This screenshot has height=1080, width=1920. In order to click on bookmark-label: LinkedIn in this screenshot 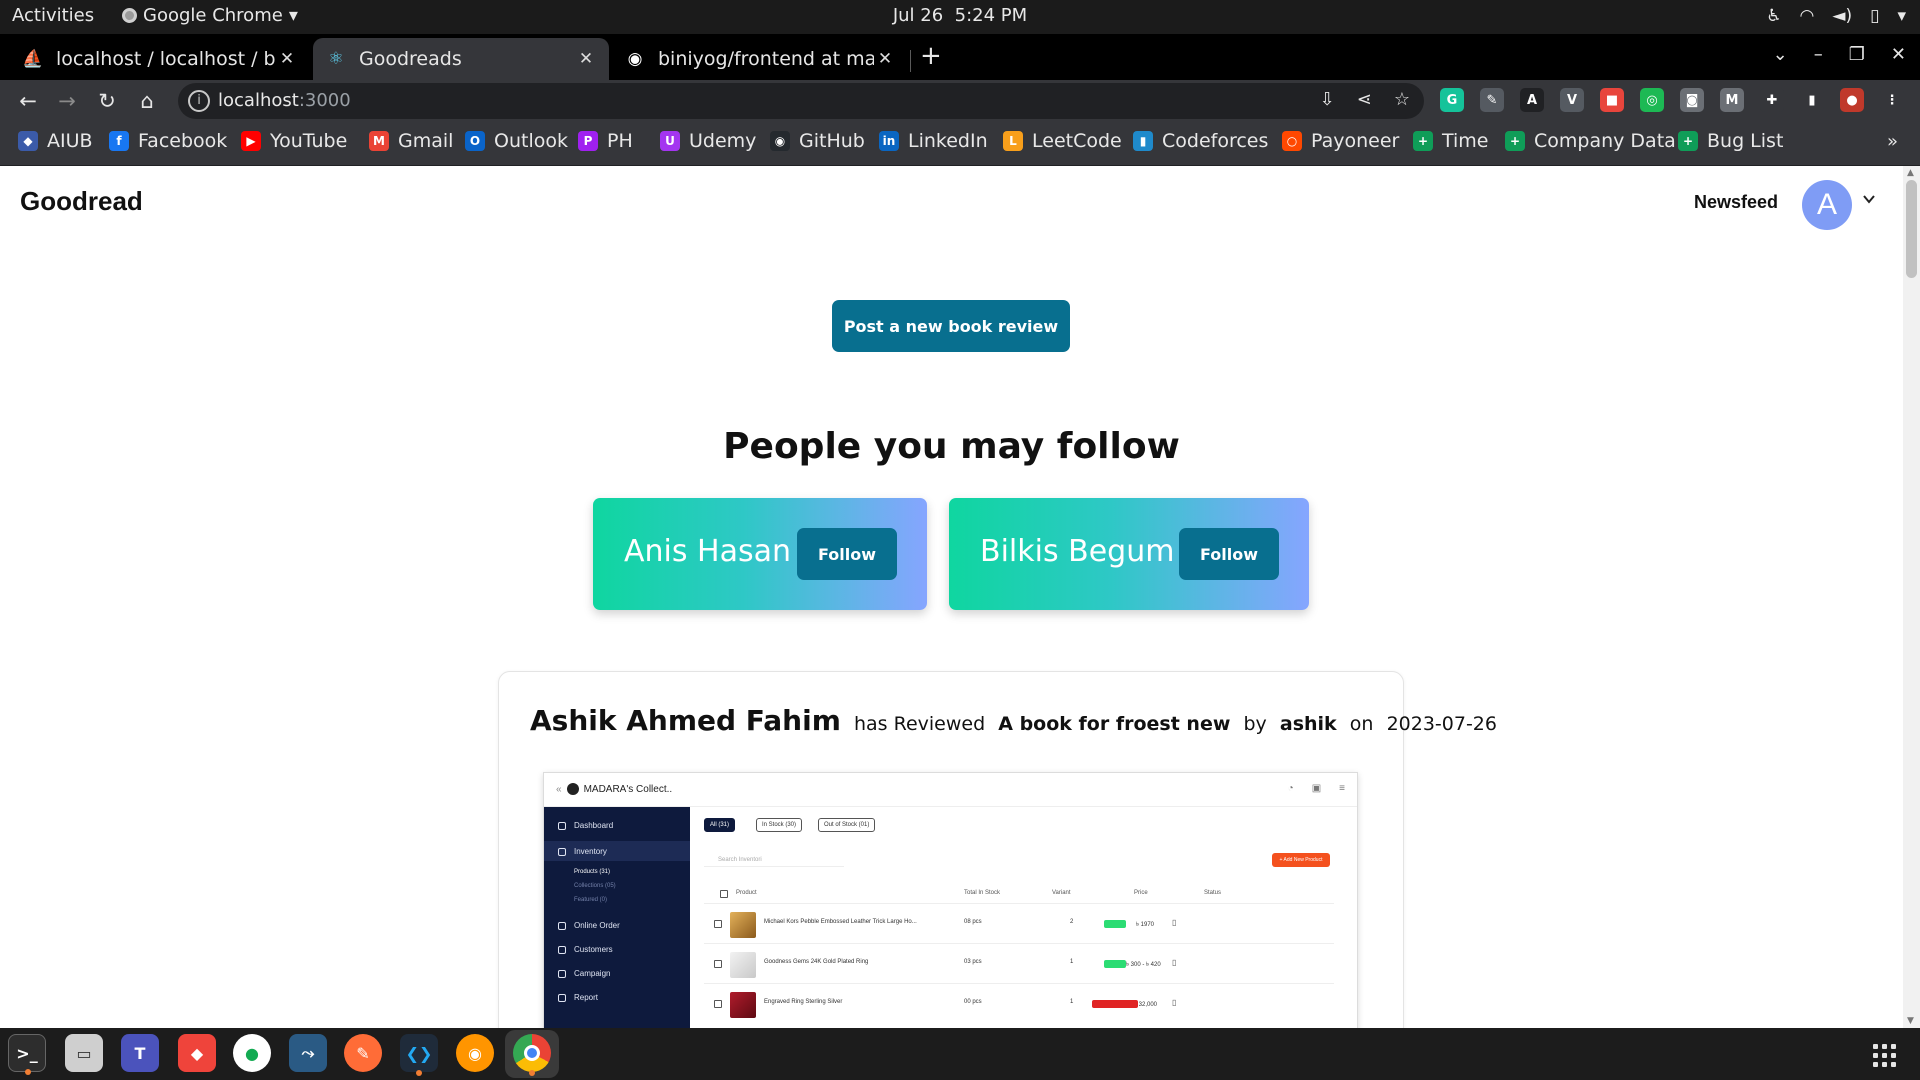, I will do `click(948, 141)`.